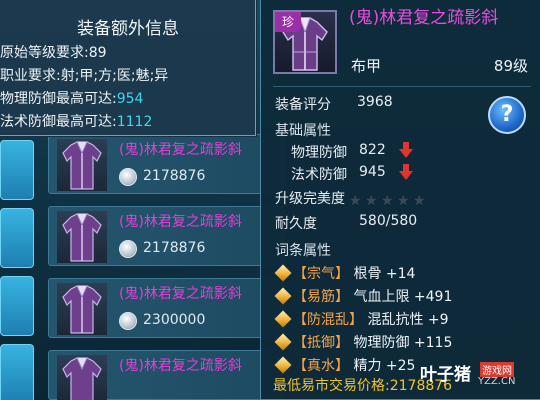  Describe the element at coordinates (303, 105) in the screenshot. I see `score-label: 装备评分` at that location.